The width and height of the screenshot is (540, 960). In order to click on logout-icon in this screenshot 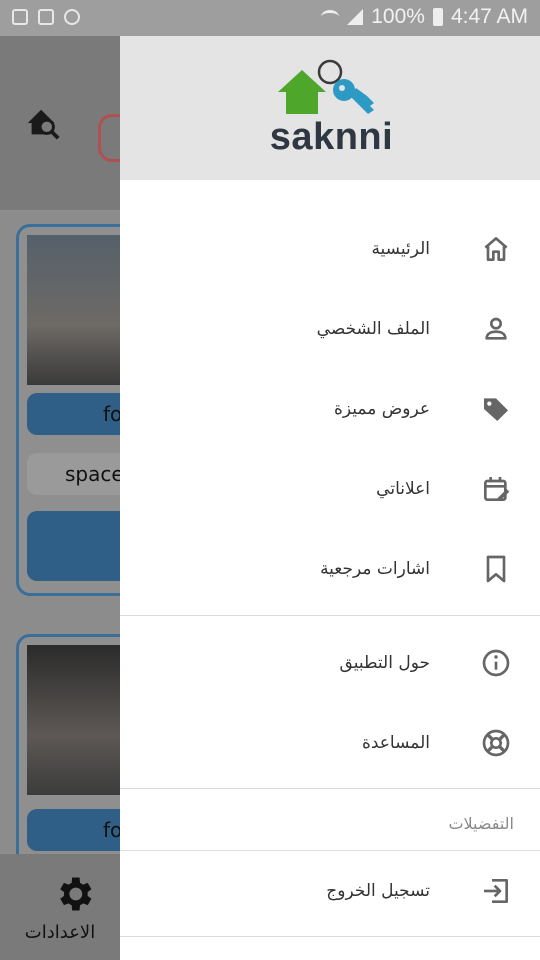, I will do `click(496, 891)`.